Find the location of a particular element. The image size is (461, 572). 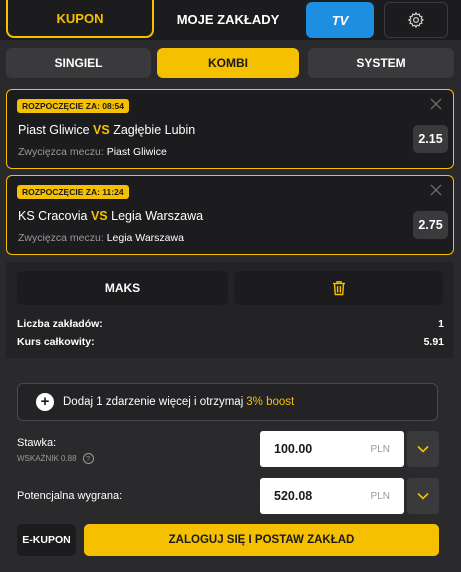

settings-button is located at coordinates (416, 20).